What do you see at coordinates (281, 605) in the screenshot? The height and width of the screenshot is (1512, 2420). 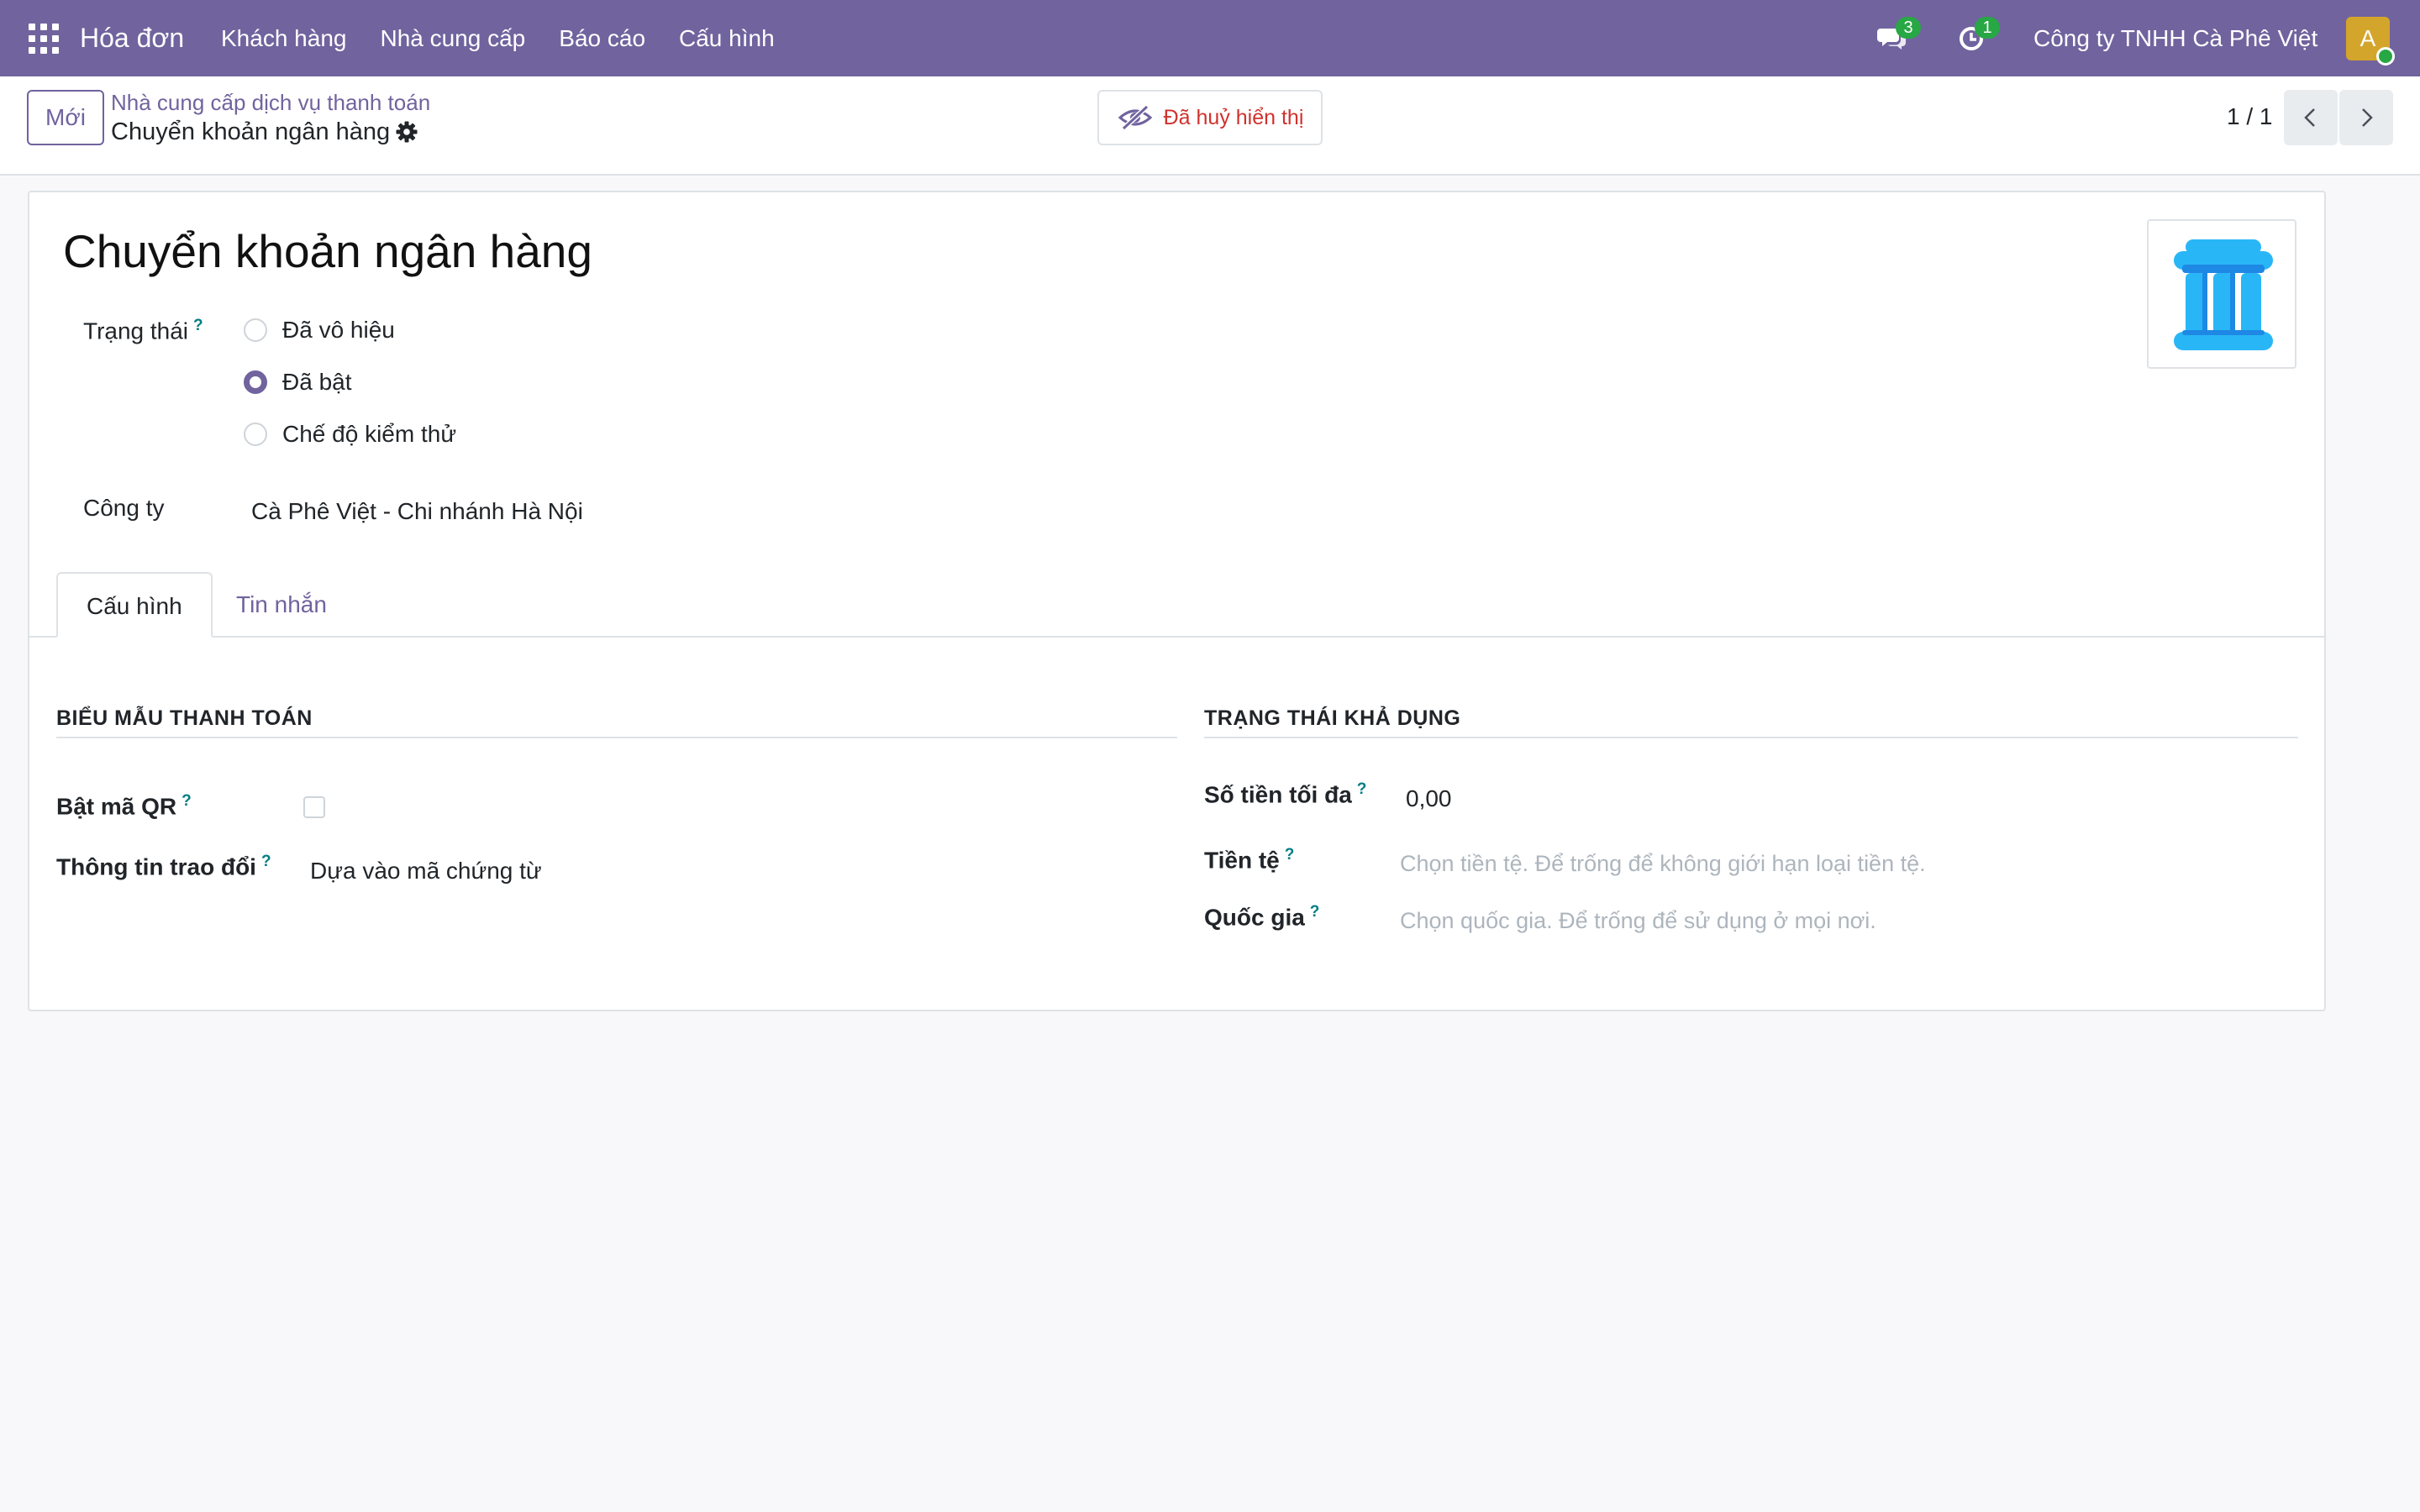 I see `tab-messages: Tin nhắn` at bounding box center [281, 605].